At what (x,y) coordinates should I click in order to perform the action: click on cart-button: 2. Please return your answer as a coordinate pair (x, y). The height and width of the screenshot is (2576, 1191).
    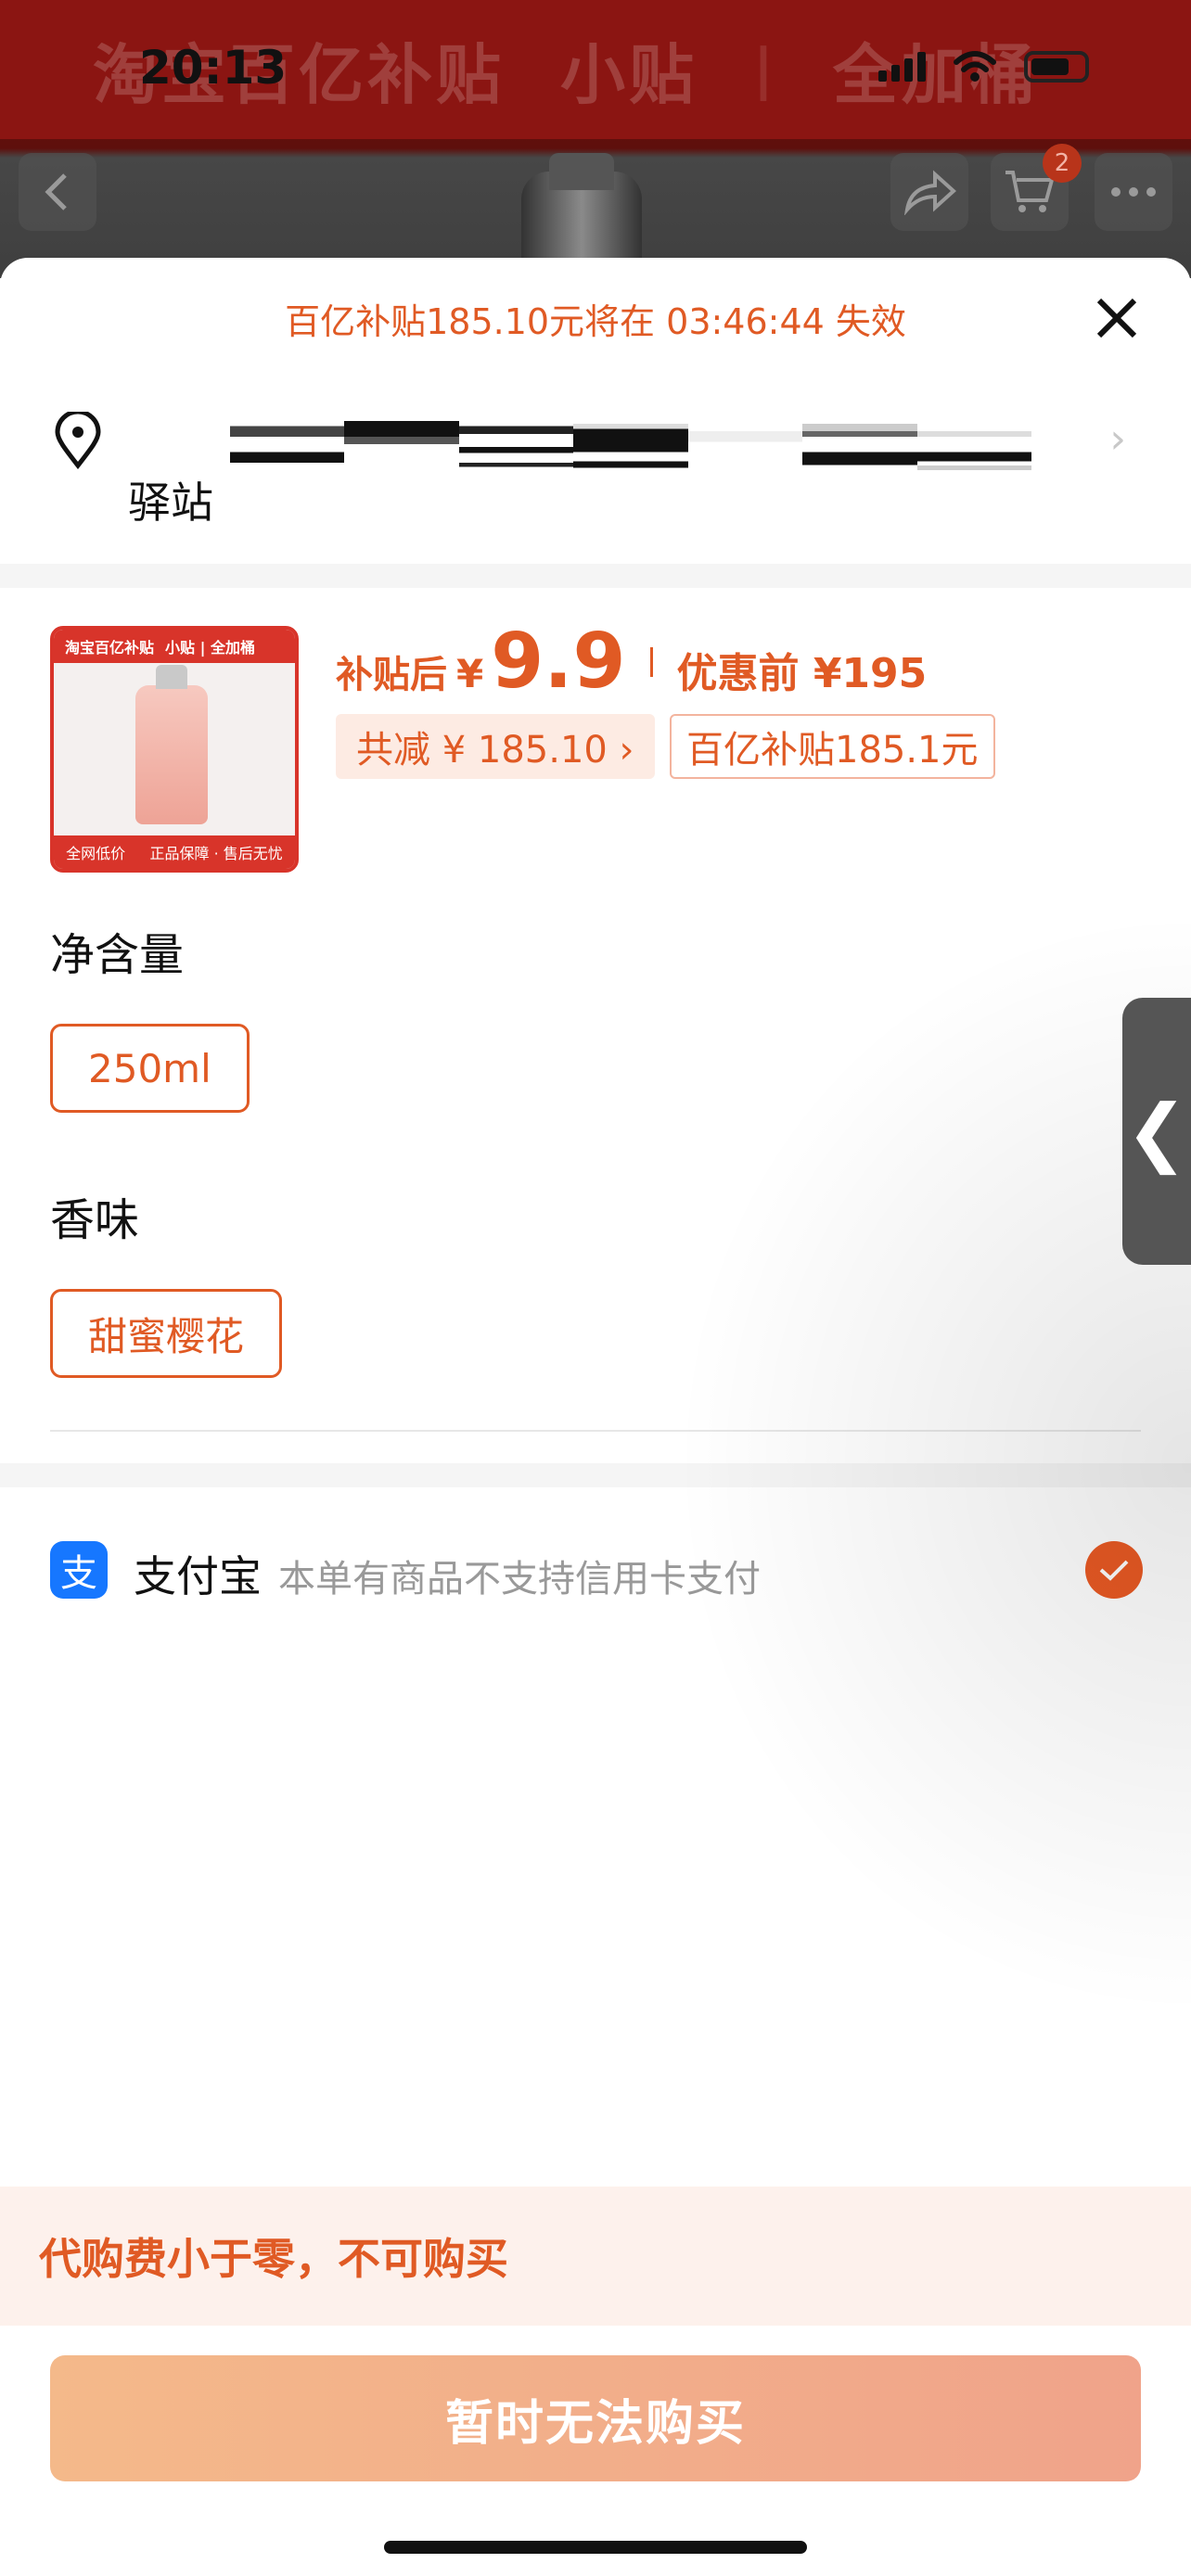
    Looking at the image, I should click on (1036, 187).